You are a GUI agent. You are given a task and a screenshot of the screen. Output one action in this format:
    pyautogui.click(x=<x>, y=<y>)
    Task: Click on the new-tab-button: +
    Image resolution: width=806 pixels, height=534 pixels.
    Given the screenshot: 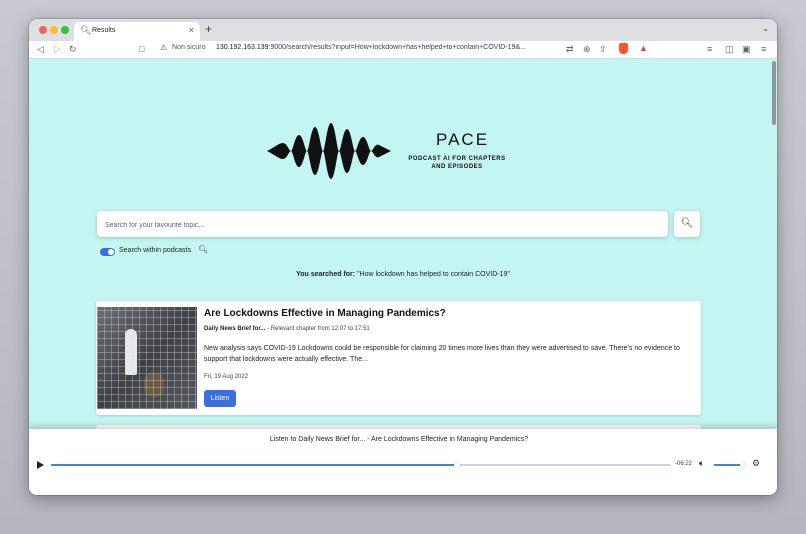 What is the action you would take?
    pyautogui.click(x=208, y=29)
    